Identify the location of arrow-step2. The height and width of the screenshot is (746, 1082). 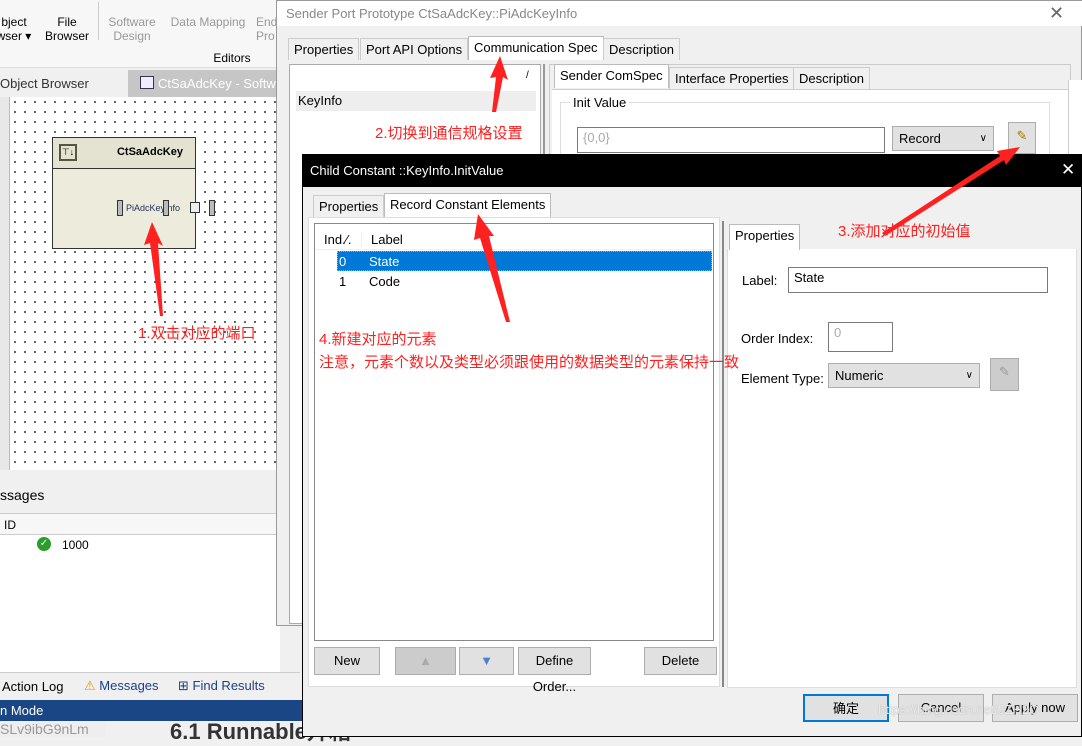
(499, 84).